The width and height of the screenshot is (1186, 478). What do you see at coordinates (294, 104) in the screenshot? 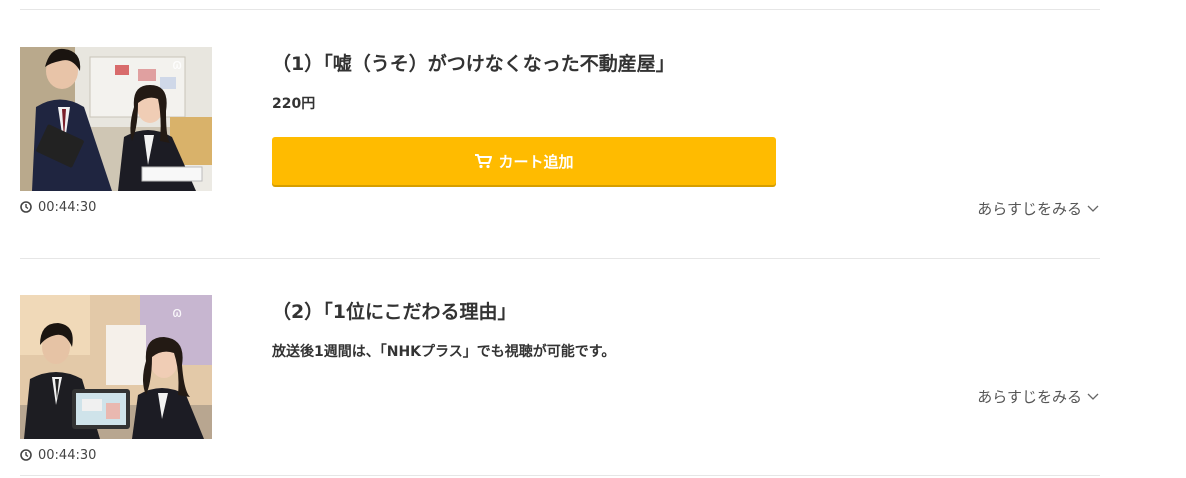
I see `episode-price: 220円` at bounding box center [294, 104].